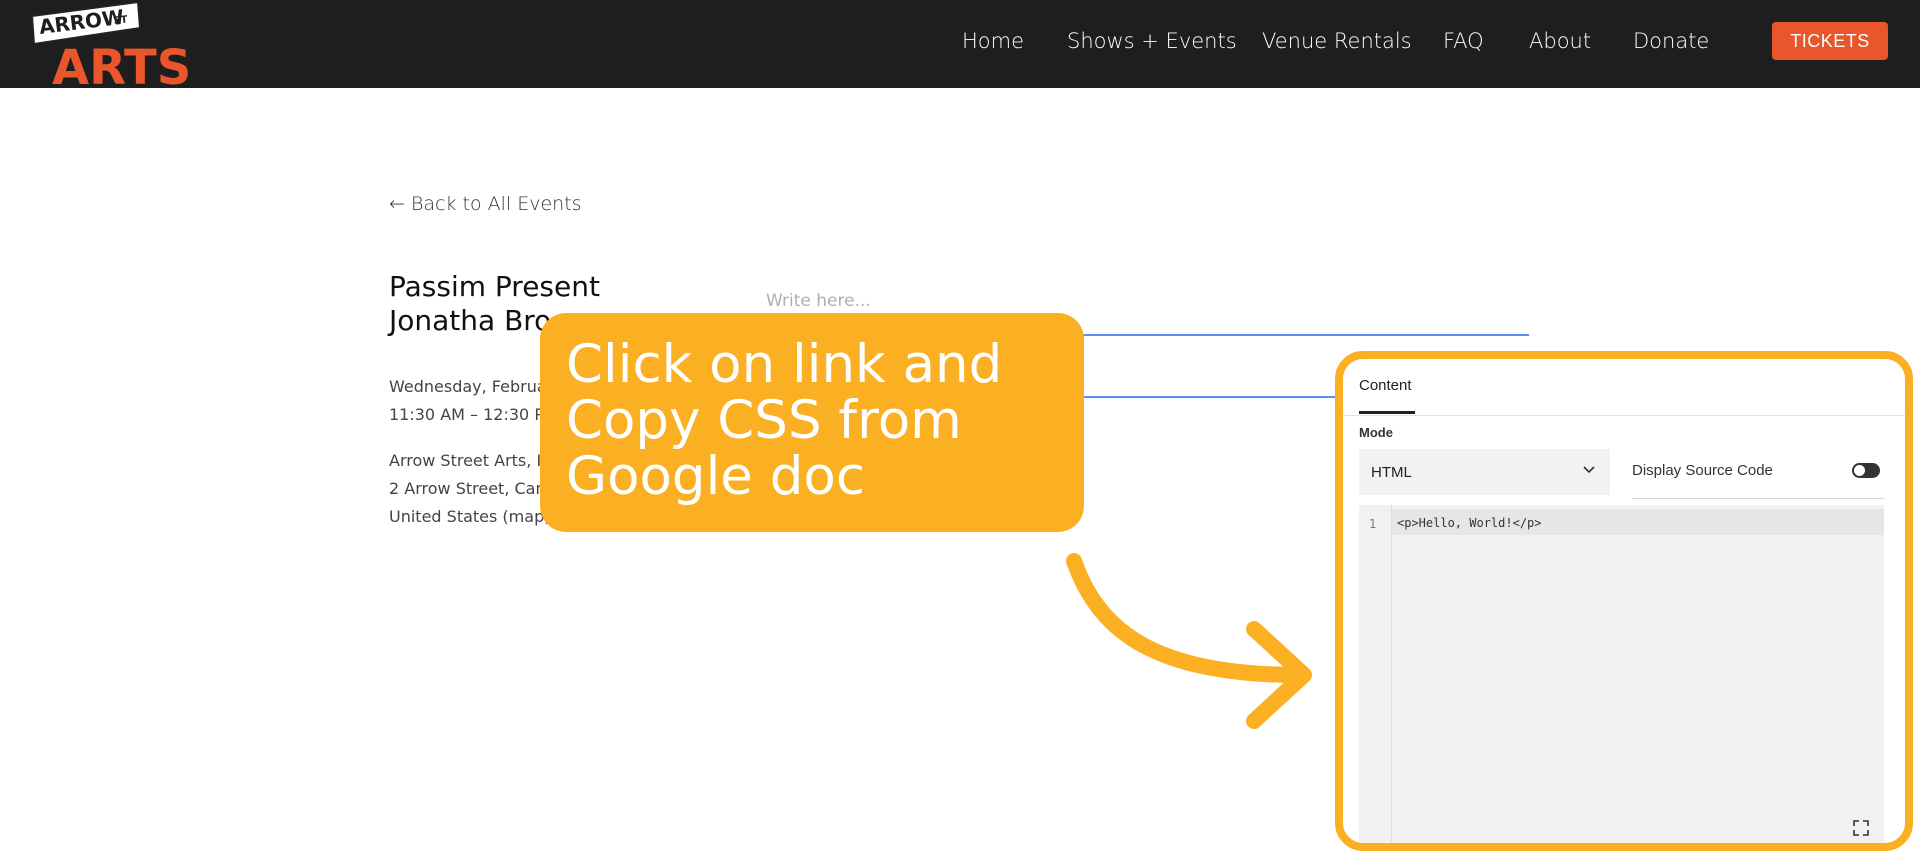  Describe the element at coordinates (494, 286) in the screenshot. I see `event-title-line1: Passim Present` at that location.